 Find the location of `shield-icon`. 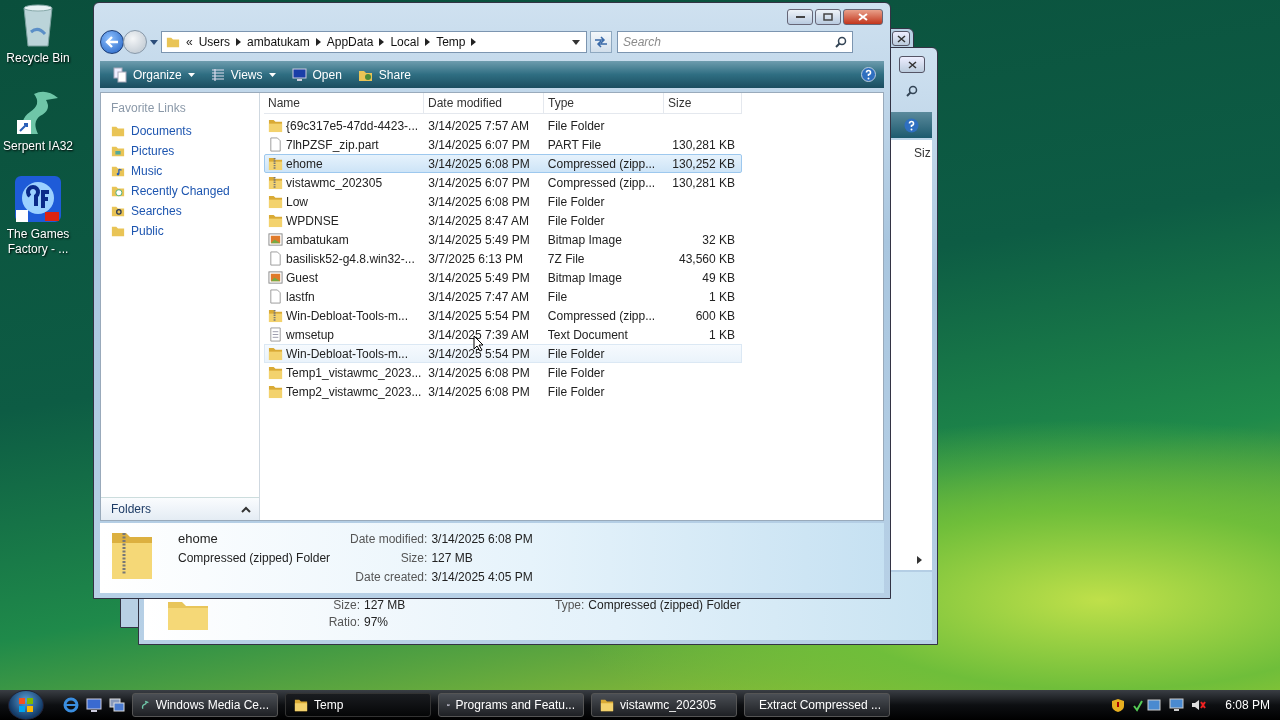

shield-icon is located at coordinates (1118, 705).